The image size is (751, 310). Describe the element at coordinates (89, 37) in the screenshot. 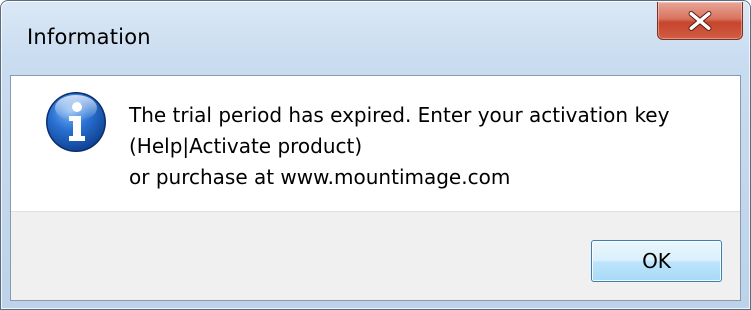

I see `window-title: Information` at that location.